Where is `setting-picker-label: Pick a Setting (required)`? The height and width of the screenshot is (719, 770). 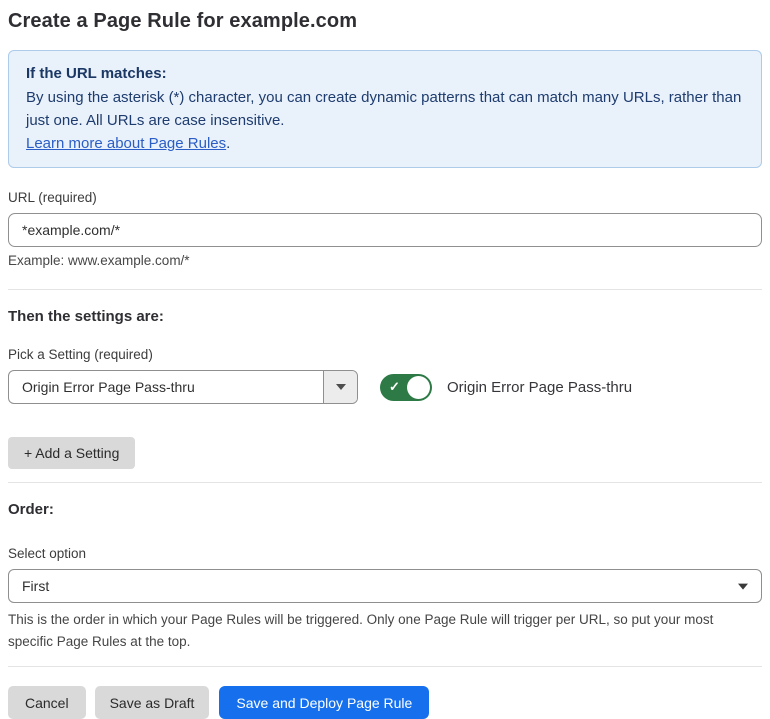 setting-picker-label: Pick a Setting (required) is located at coordinates (80, 354).